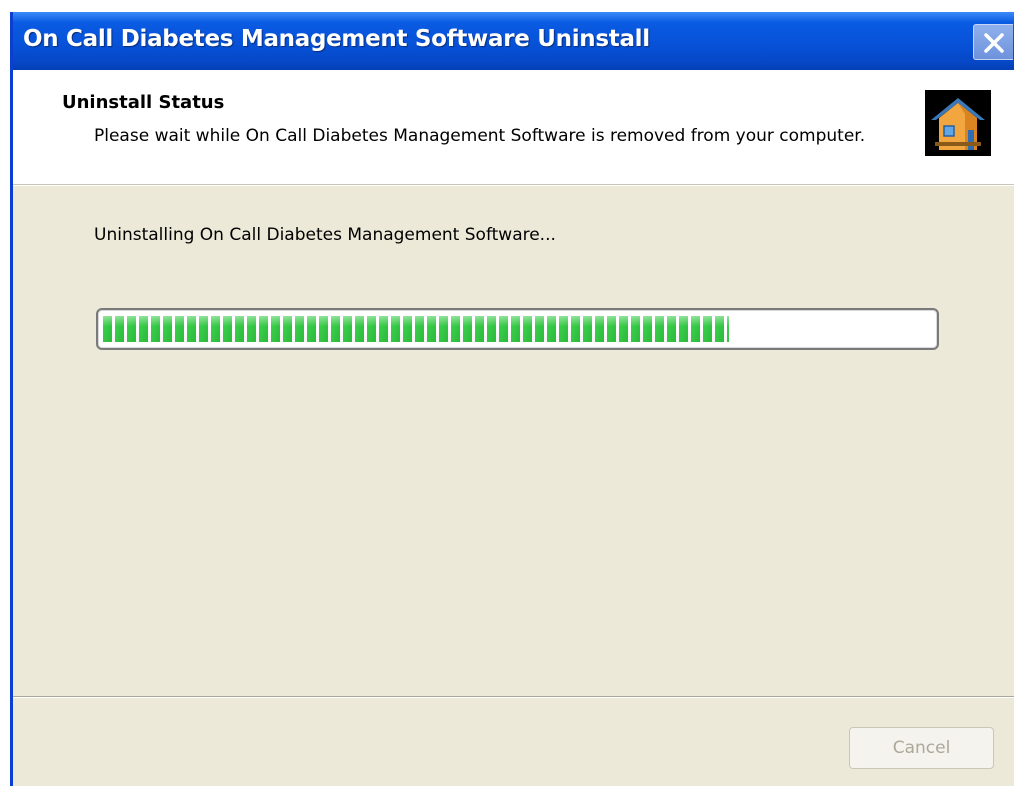  Describe the element at coordinates (921, 748) in the screenshot. I see `cancel-button: Cancel` at that location.